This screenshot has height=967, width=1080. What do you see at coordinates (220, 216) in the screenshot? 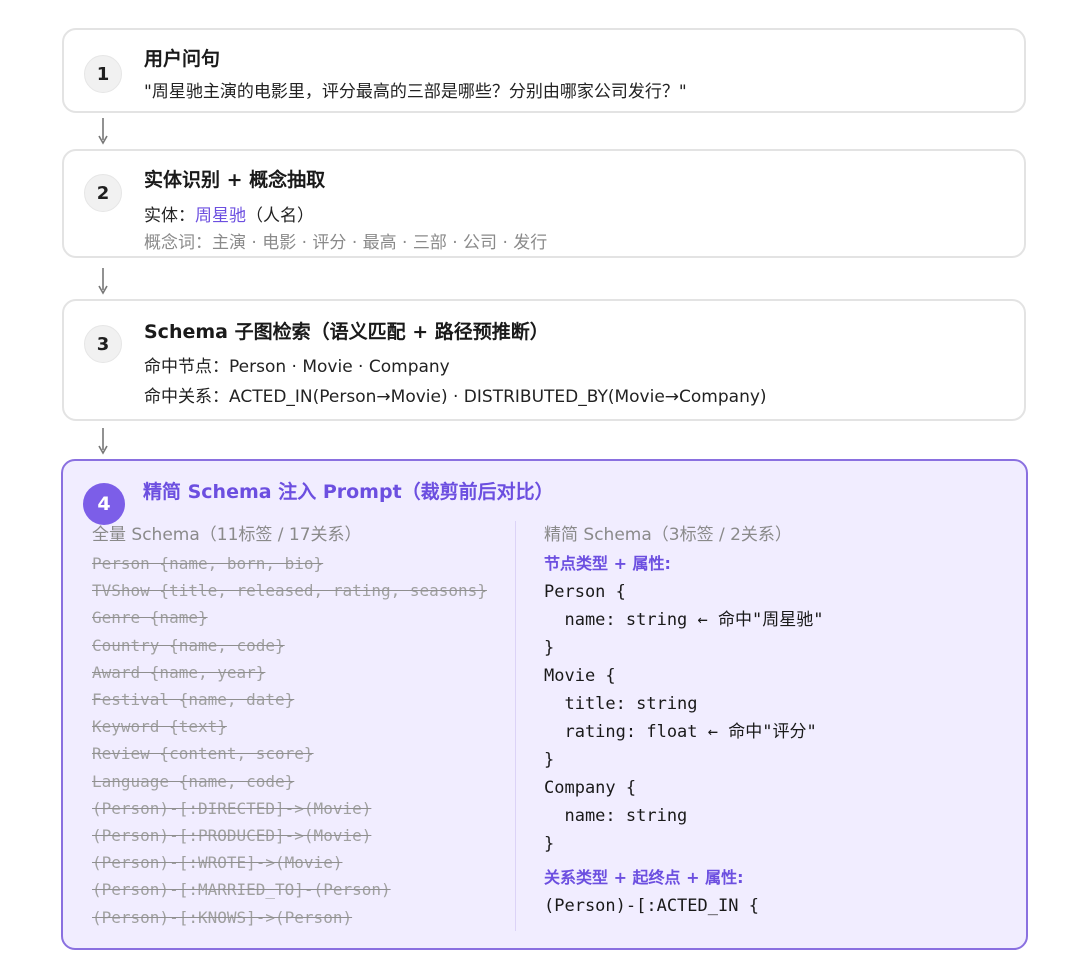
I see `entity-name: 周星驰` at bounding box center [220, 216].